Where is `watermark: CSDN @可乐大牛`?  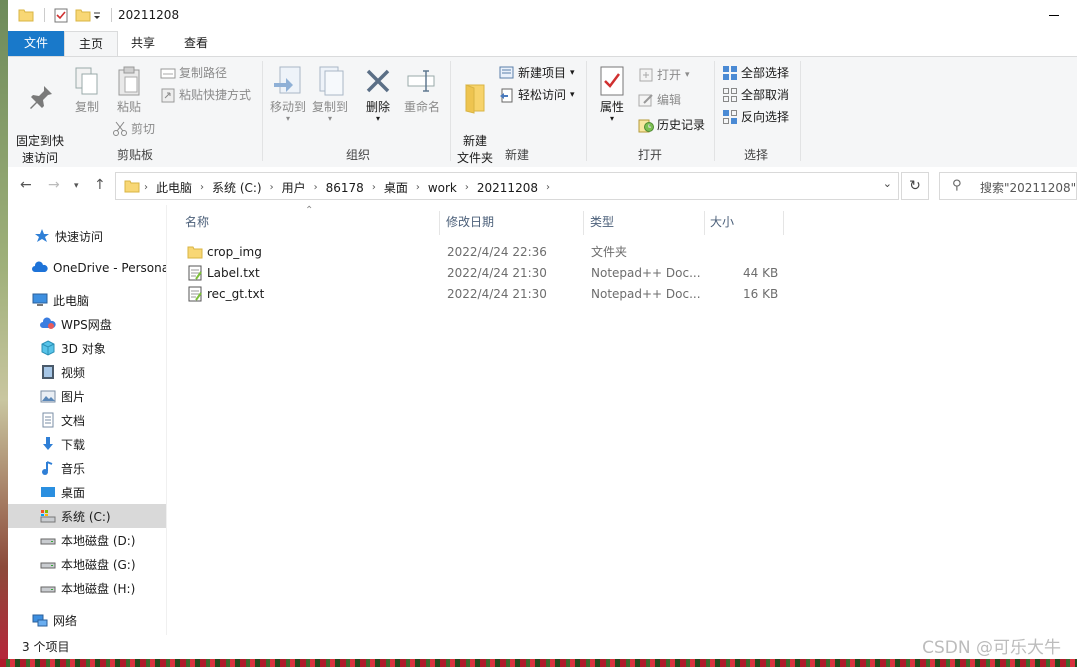
watermark: CSDN @可乐大牛 is located at coordinates (991, 648).